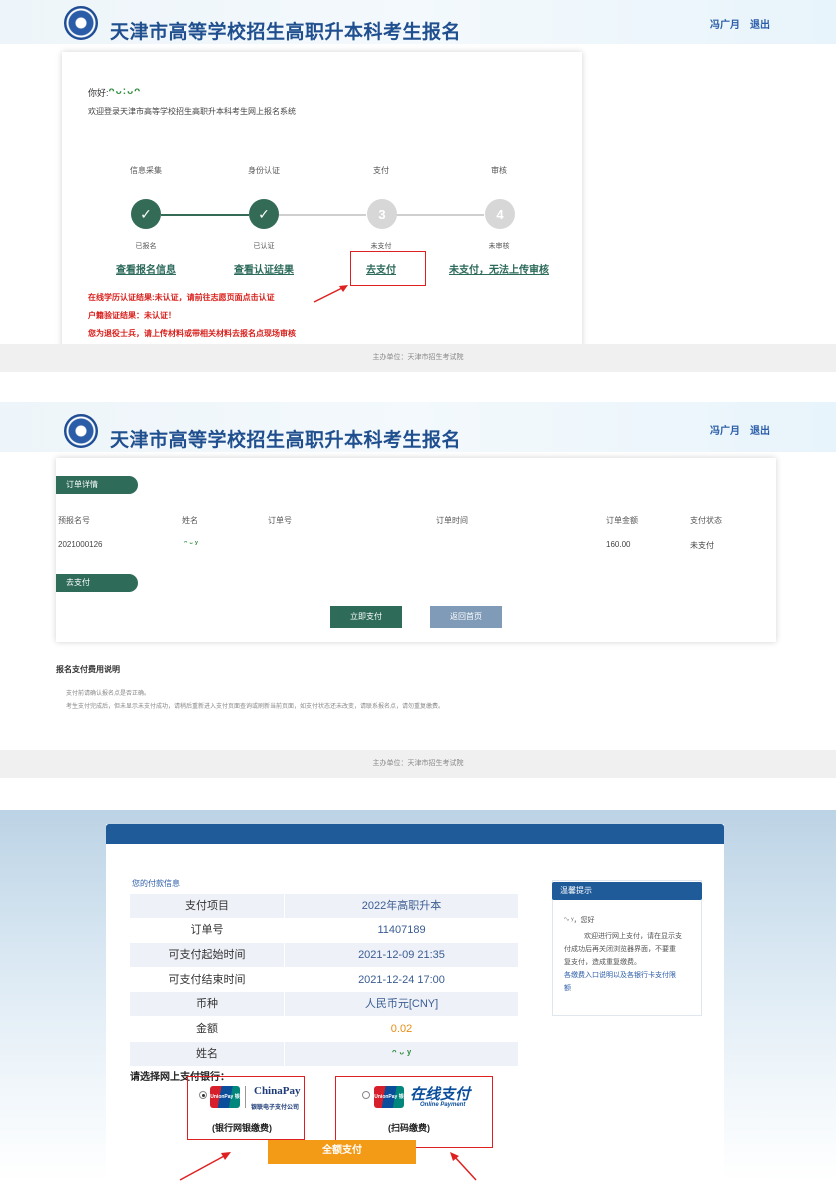 The width and height of the screenshot is (836, 1181). What do you see at coordinates (324, 906) in the screenshot?
I see `info-row: 支付项目 2022年高职升本` at bounding box center [324, 906].